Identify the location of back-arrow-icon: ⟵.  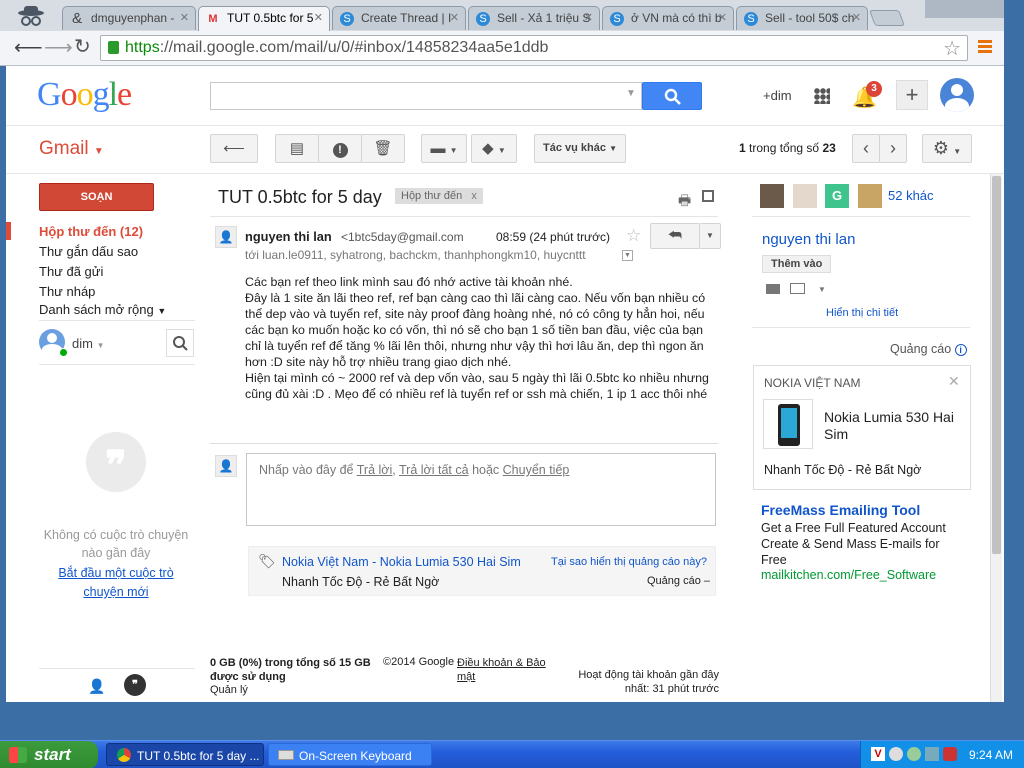
(28, 47).